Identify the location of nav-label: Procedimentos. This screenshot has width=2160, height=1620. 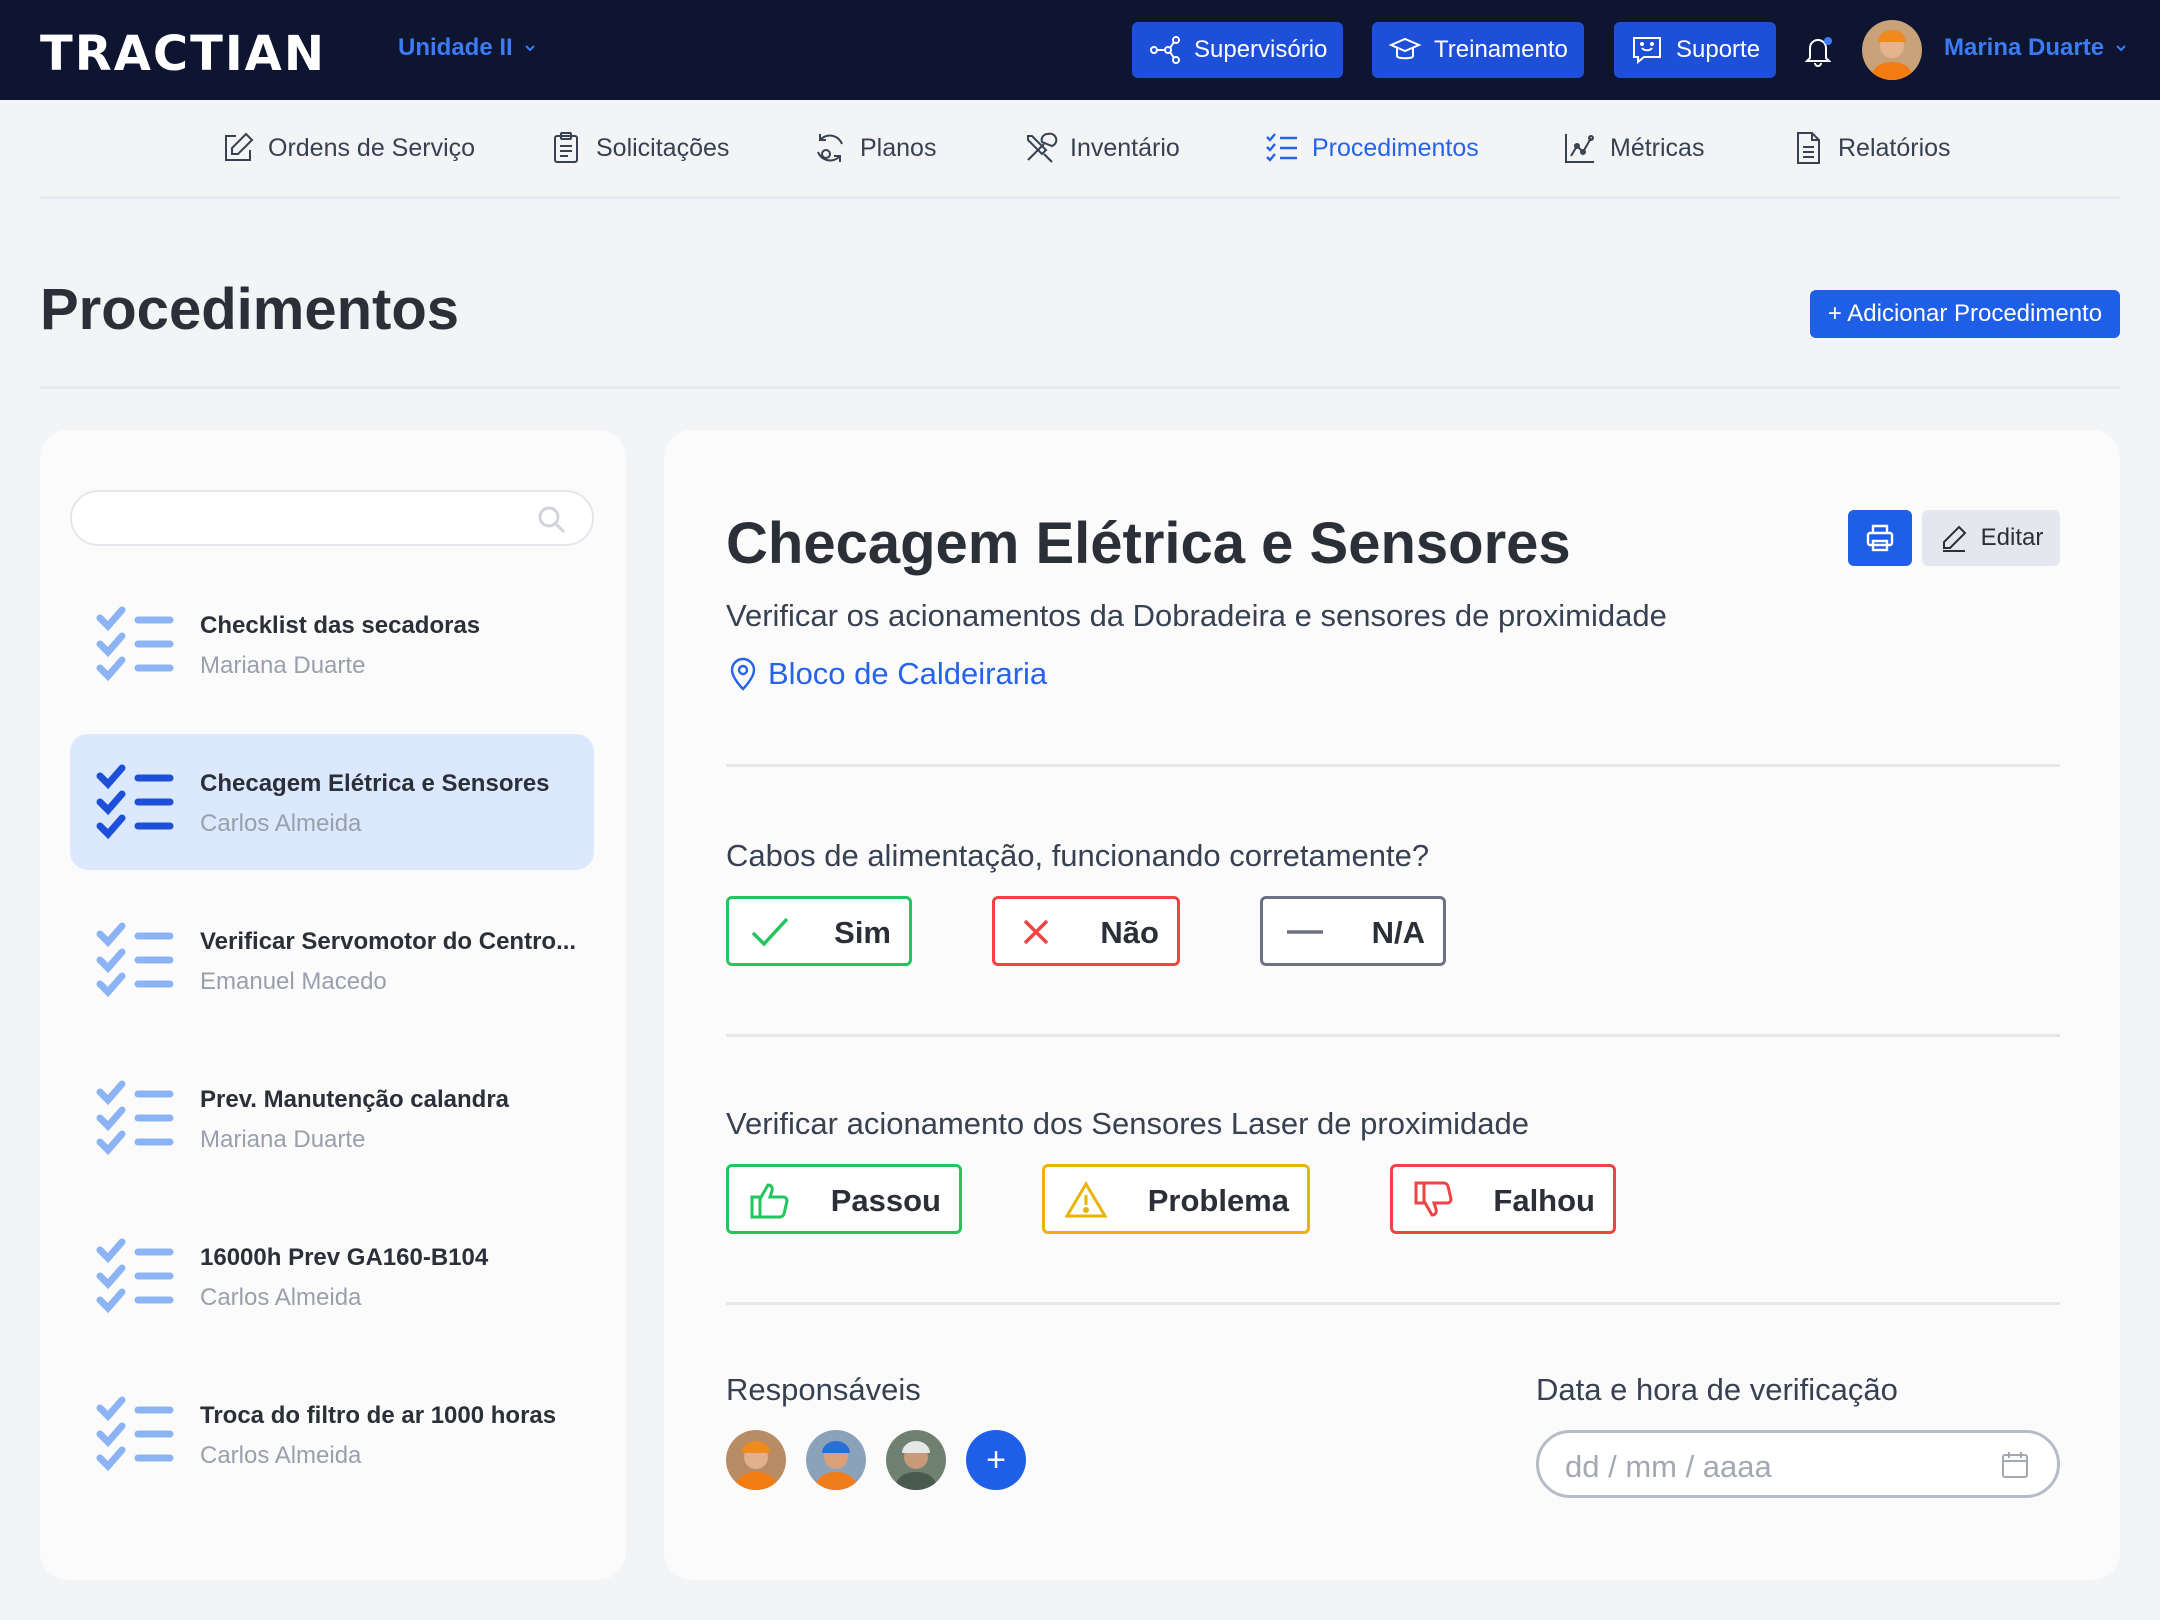
(1395, 147).